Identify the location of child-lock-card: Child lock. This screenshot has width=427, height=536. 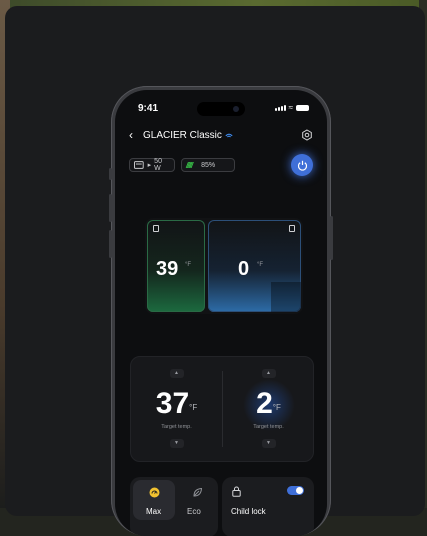
(268, 506).